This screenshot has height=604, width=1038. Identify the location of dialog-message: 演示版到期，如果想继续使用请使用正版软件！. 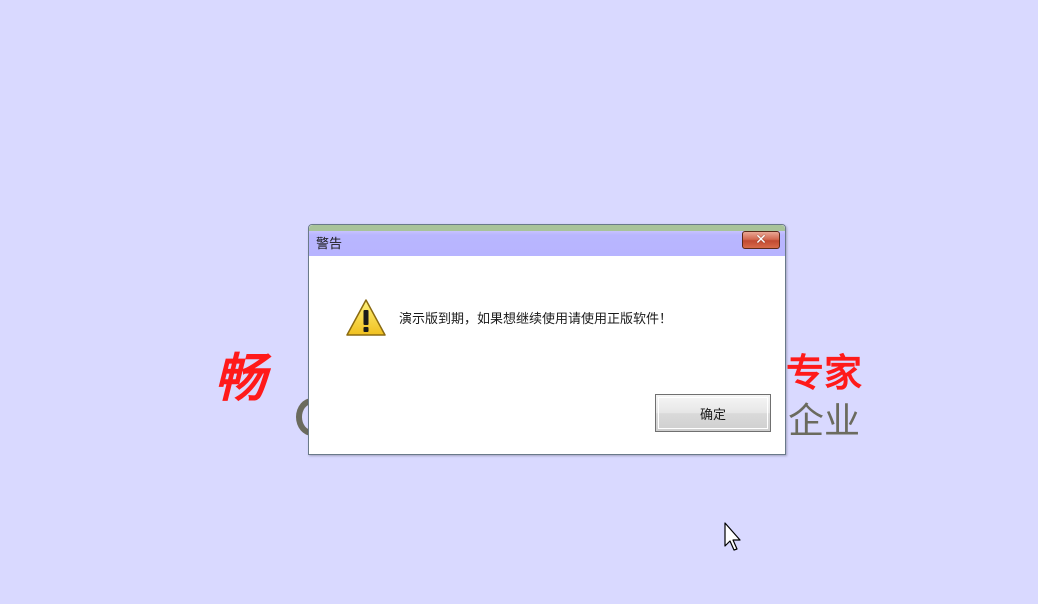
(536, 319).